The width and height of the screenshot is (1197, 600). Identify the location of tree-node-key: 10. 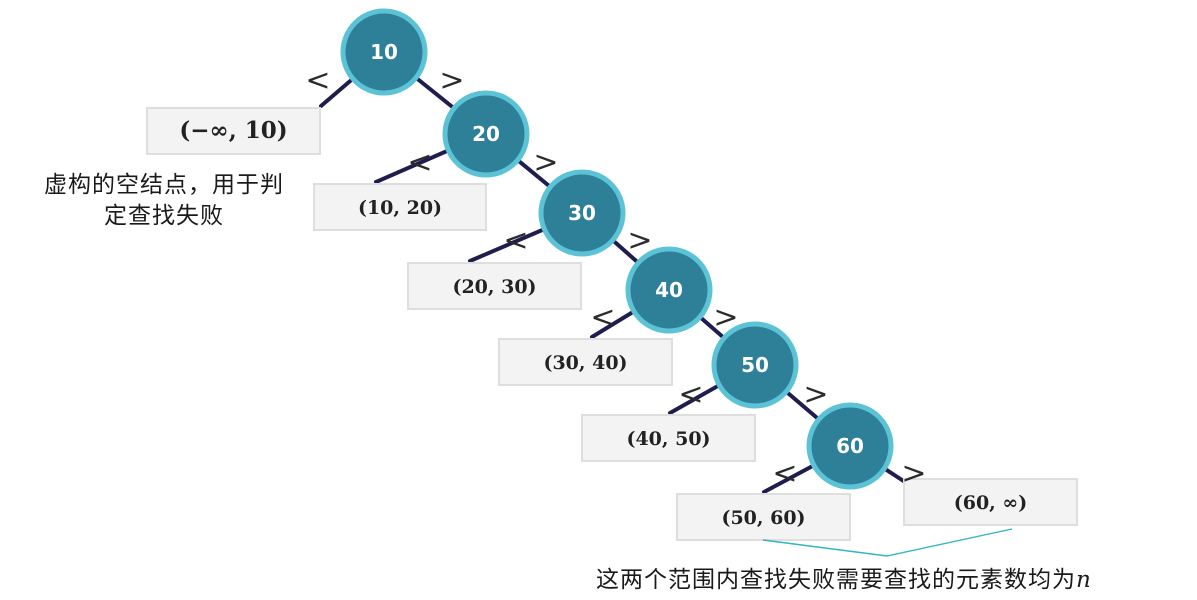
(384, 52).